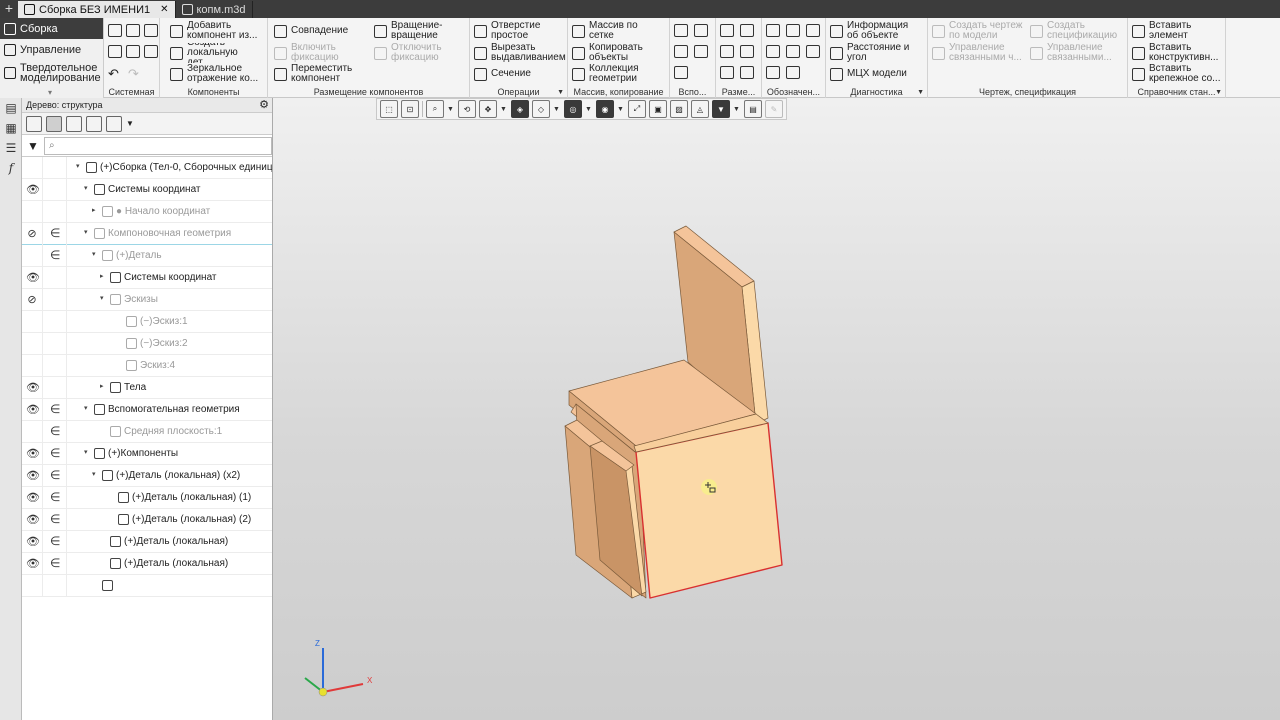 The height and width of the screenshot is (720, 1280). I want to click on front-panel-face, so click(709, 510).